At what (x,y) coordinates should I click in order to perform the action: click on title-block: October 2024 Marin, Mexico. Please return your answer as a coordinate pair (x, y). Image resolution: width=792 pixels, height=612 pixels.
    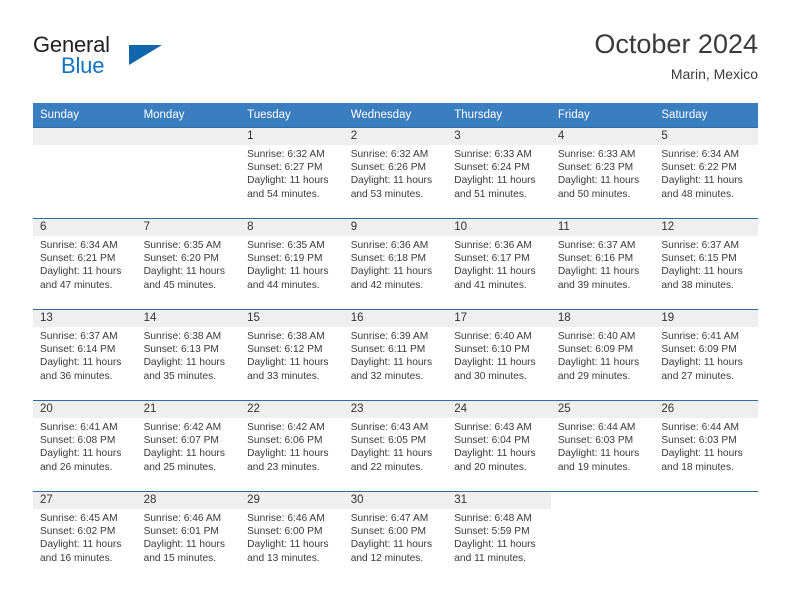
    Looking at the image, I should click on (676, 56).